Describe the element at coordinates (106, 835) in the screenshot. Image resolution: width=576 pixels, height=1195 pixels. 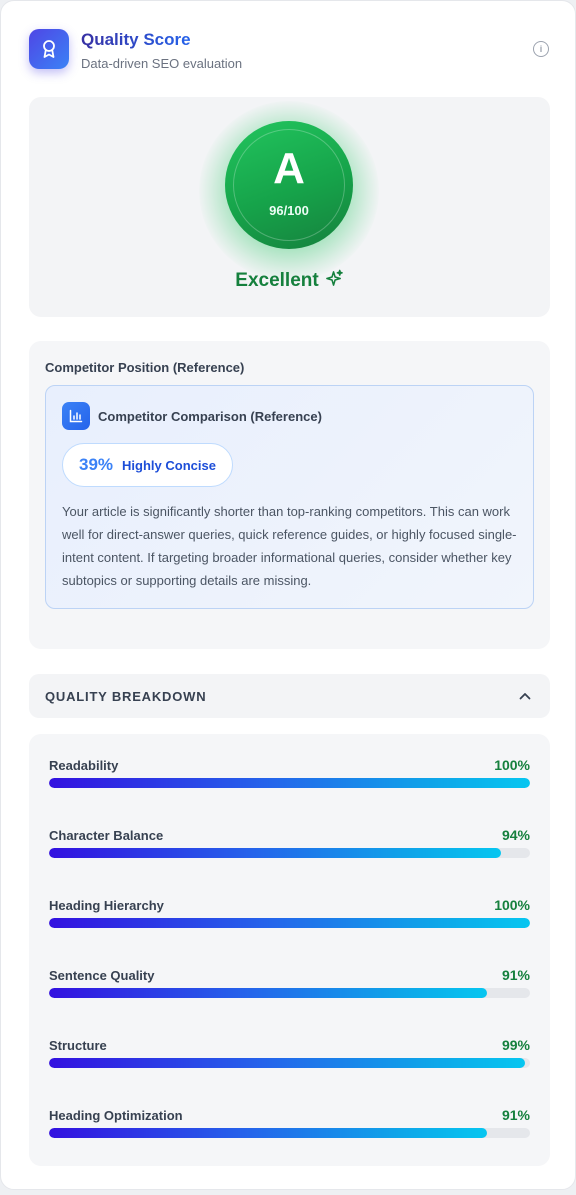
I see `metric-label: Character Balance` at that location.